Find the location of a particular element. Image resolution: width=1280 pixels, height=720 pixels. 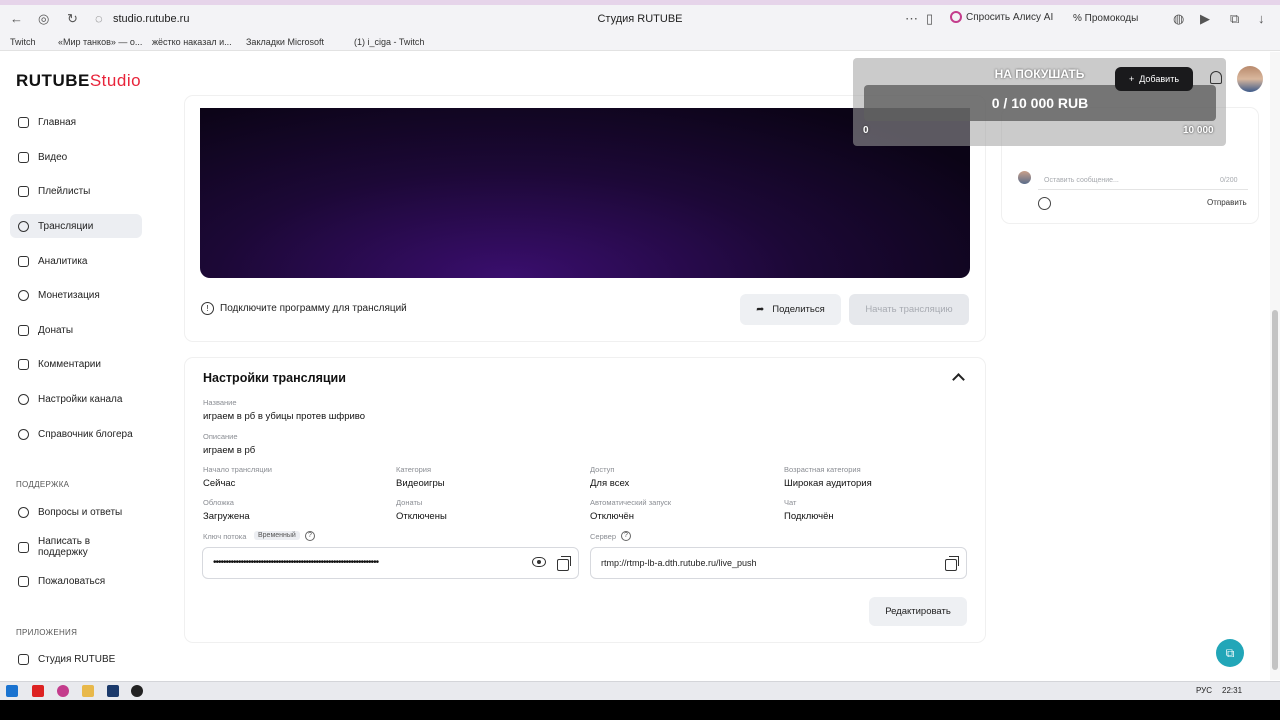

bell-icon is located at coordinates (1216, 77).